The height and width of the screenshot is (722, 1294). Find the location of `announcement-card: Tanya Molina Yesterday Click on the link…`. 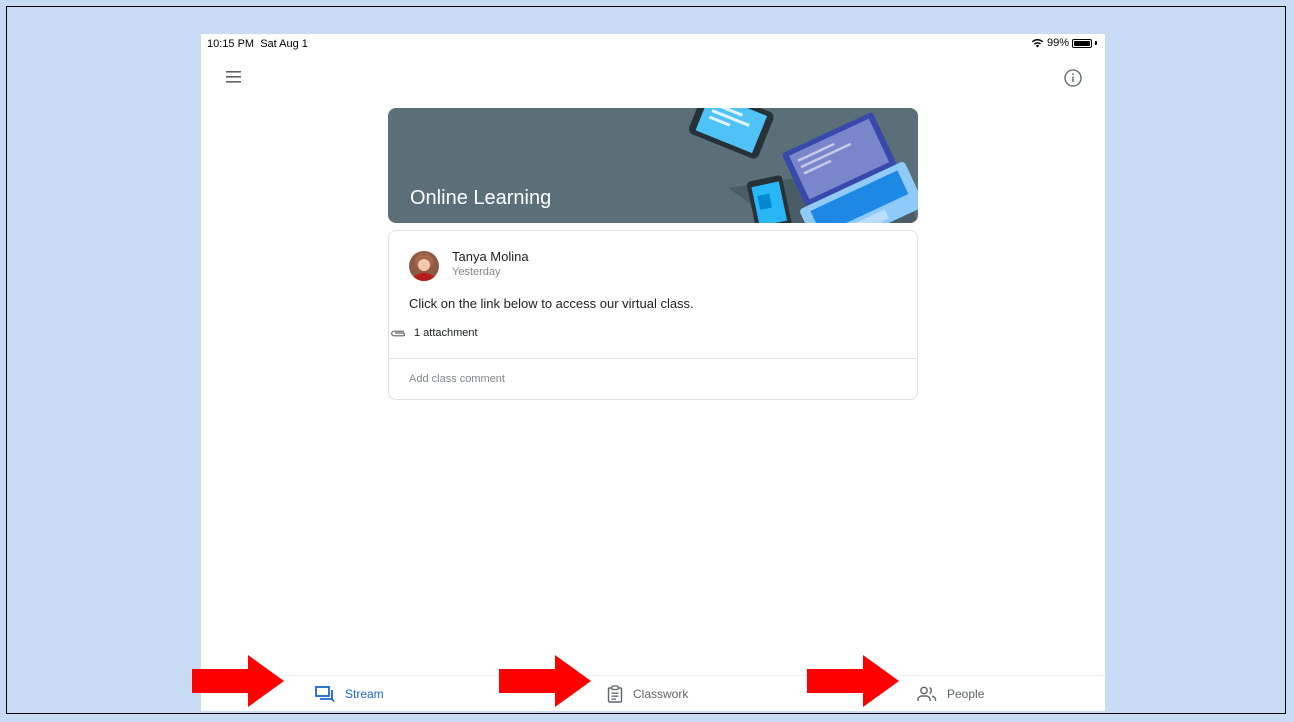

announcement-card: Tanya Molina Yesterday Click on the link… is located at coordinates (653, 315).